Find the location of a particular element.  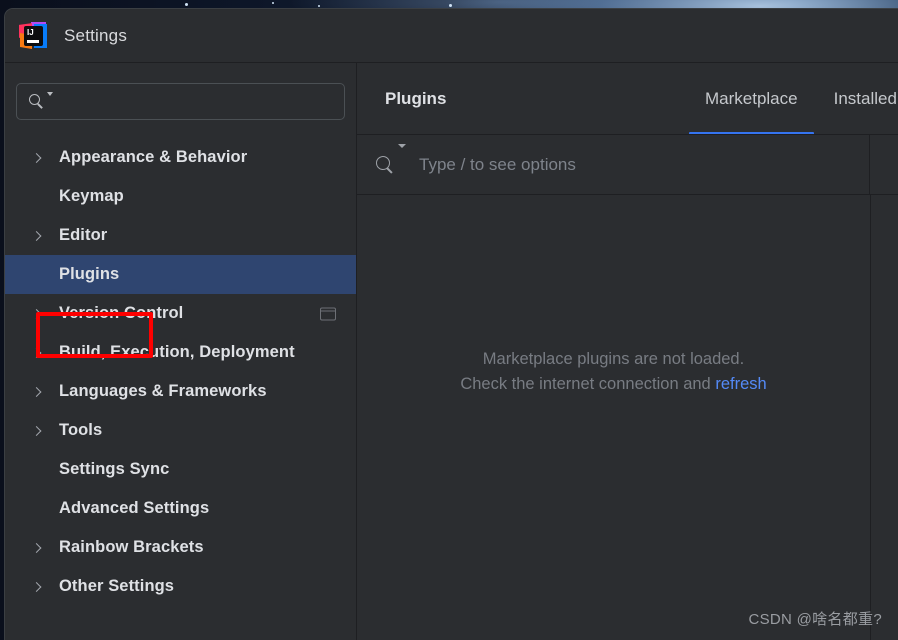

panel-window-icon is located at coordinates (328, 313).